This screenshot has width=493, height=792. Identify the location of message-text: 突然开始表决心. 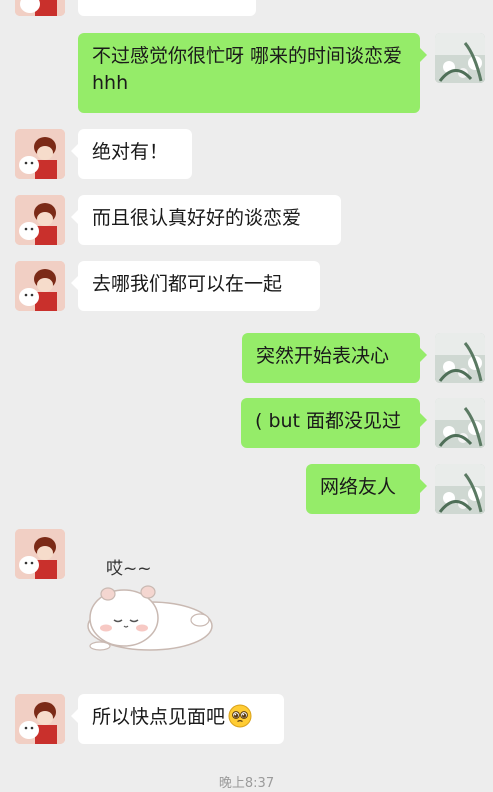
(323, 356).